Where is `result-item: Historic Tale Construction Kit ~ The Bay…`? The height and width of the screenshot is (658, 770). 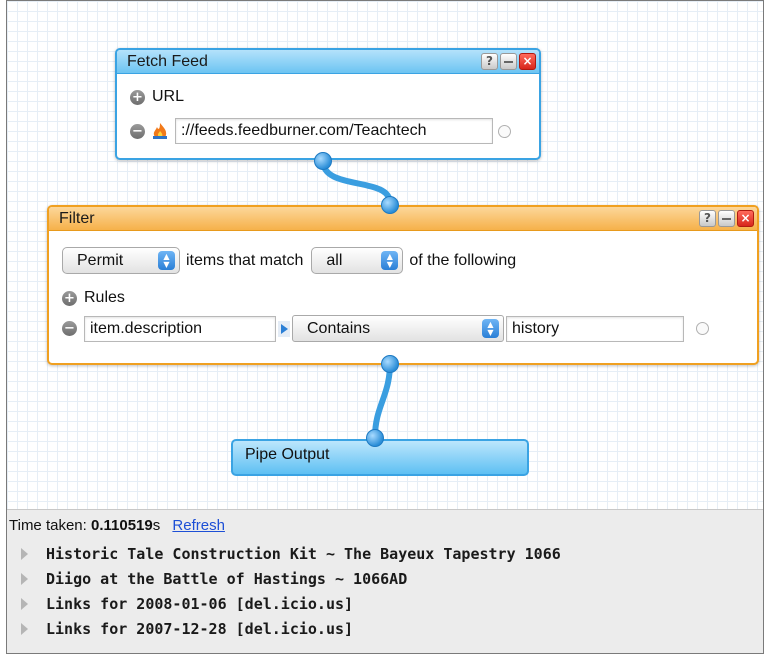 result-item: Historic Tale Construction Kit ~ The Bay… is located at coordinates (291, 554).